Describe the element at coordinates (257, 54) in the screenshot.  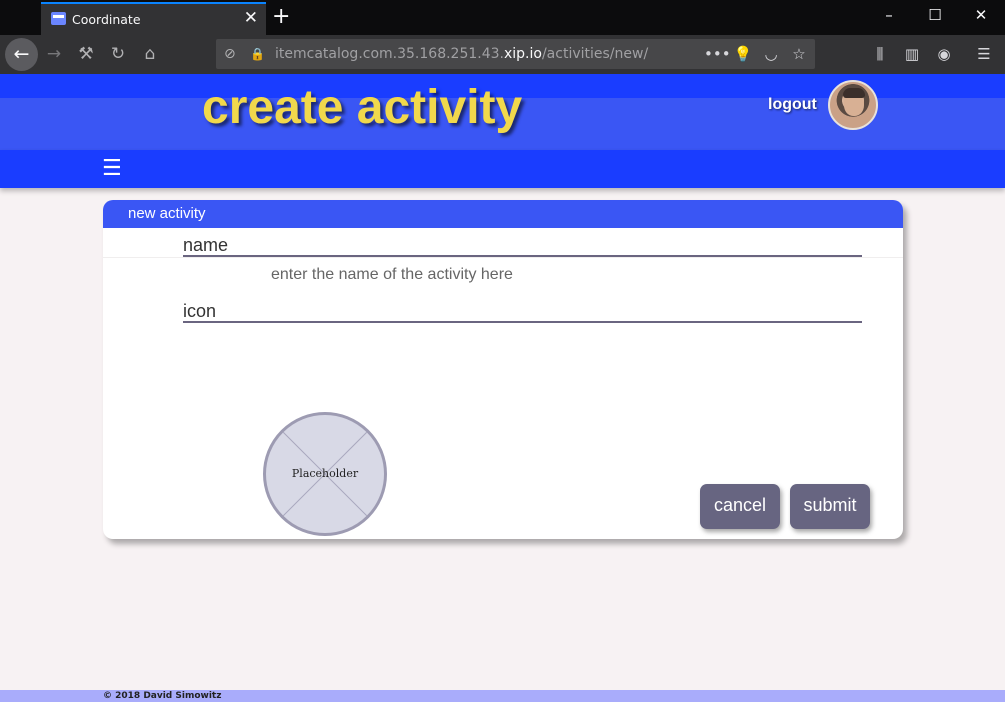
I see `insecure-lock-icon: 🔒` at that location.